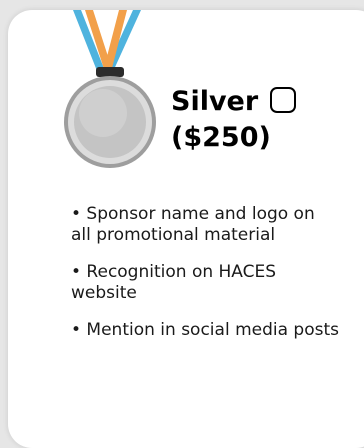 The image size is (364, 448). What do you see at coordinates (283, 100) in the screenshot?
I see `select-tier-checkbox` at bounding box center [283, 100].